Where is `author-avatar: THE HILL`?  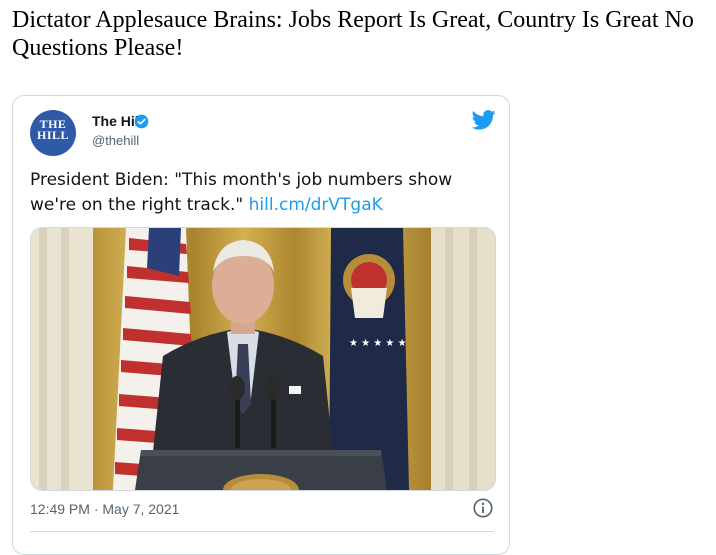
author-avatar: THE HILL is located at coordinates (53, 133).